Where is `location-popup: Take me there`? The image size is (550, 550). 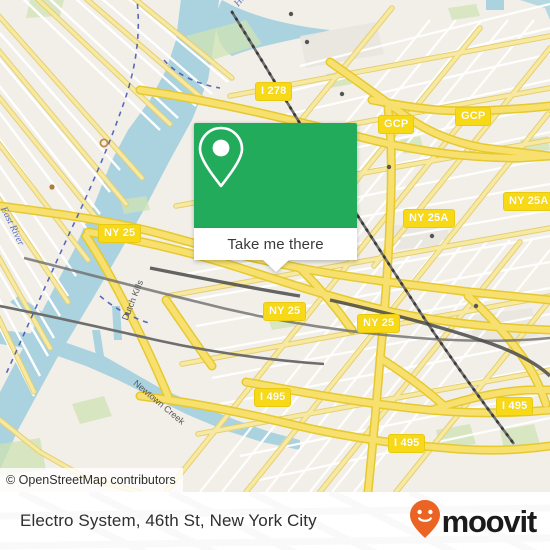 location-popup: Take me there is located at coordinates (275, 197).